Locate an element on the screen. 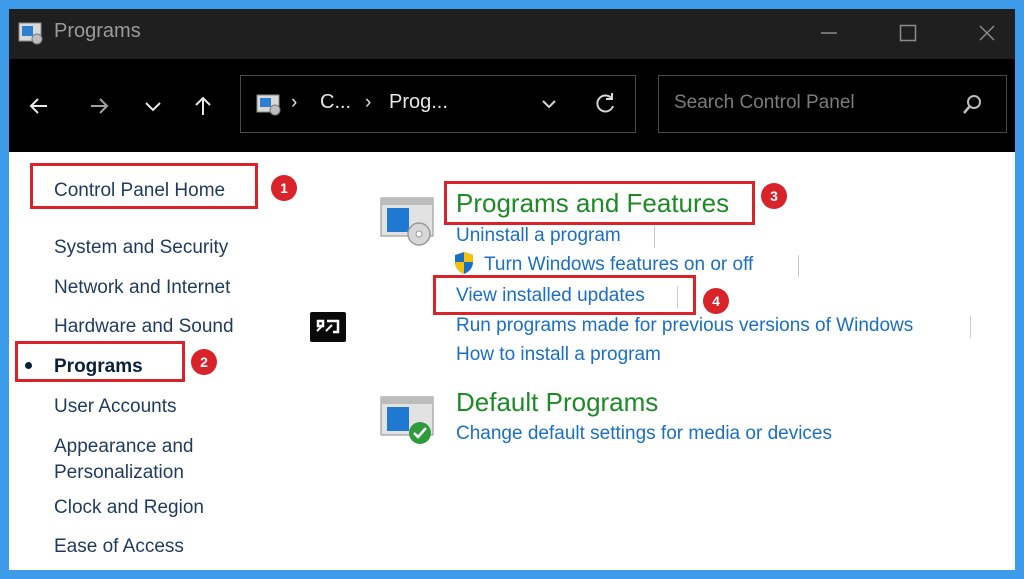  recent-locations-button is located at coordinates (153, 106).